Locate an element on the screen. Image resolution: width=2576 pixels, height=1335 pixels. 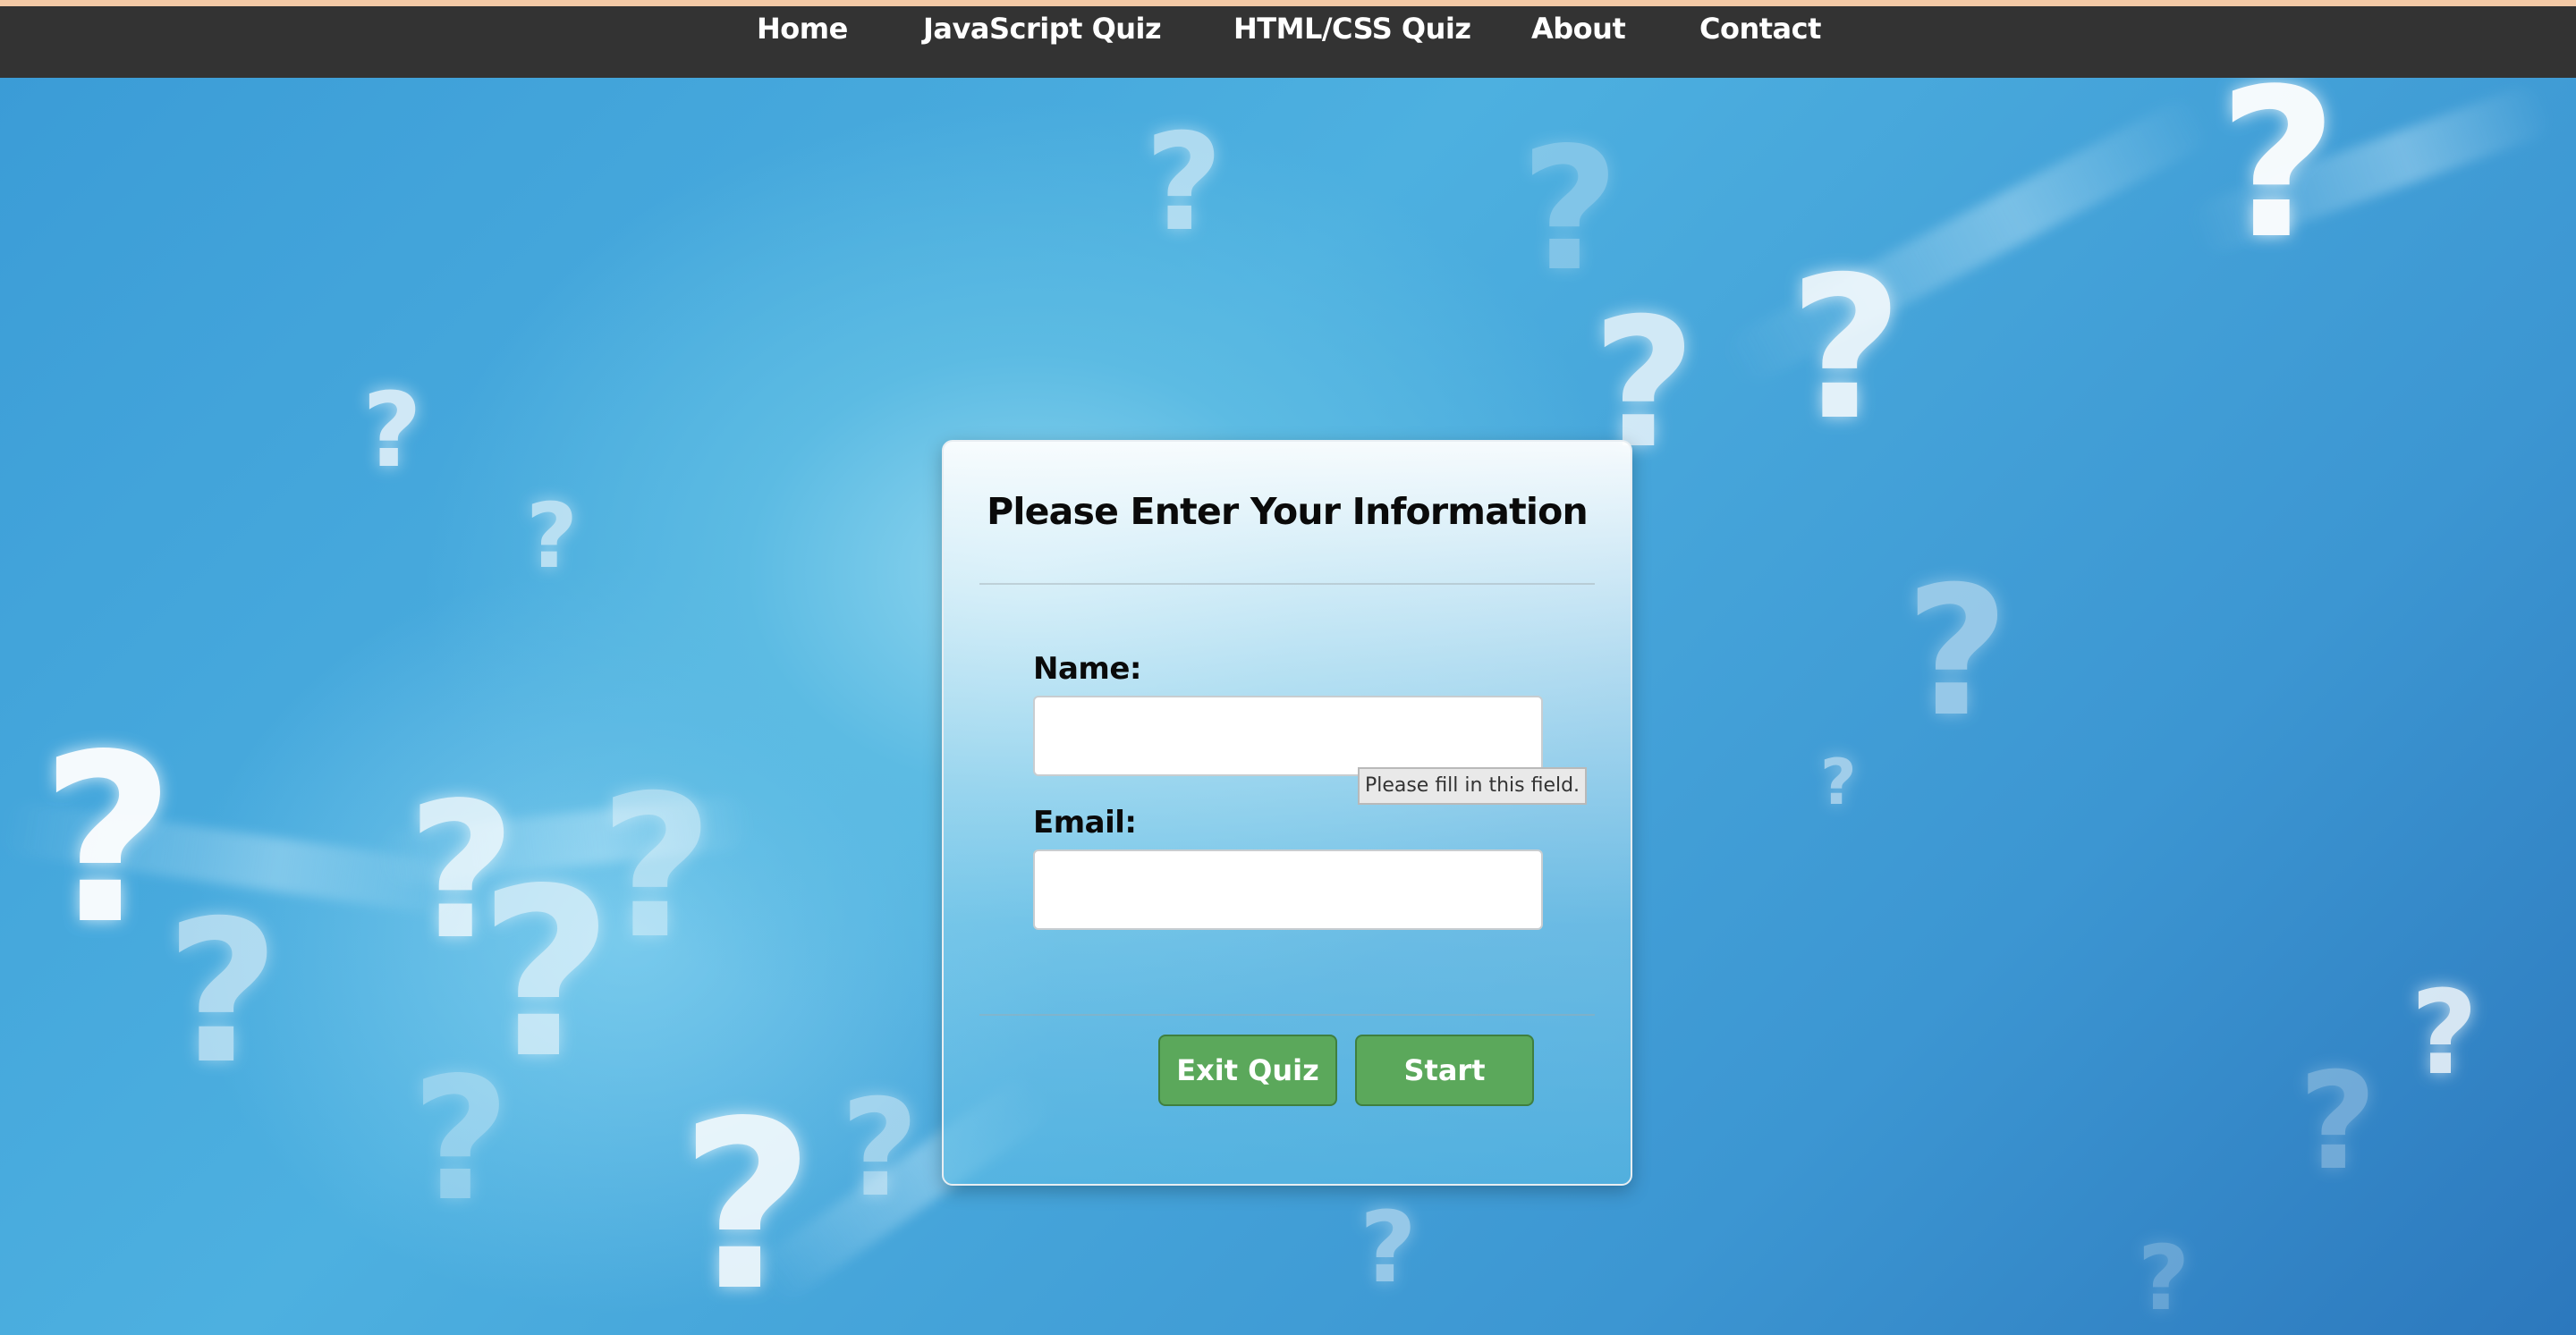
nav-about-link: About is located at coordinates (1578, 29).